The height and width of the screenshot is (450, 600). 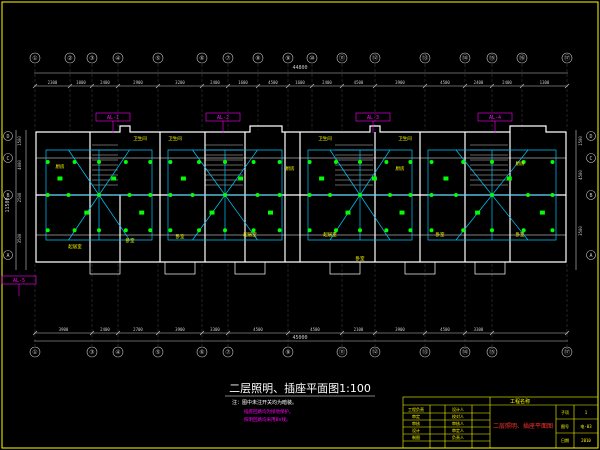 What do you see at coordinates (416, 423) in the screenshot?
I see `title-block-row-label: 审核` at bounding box center [416, 423].